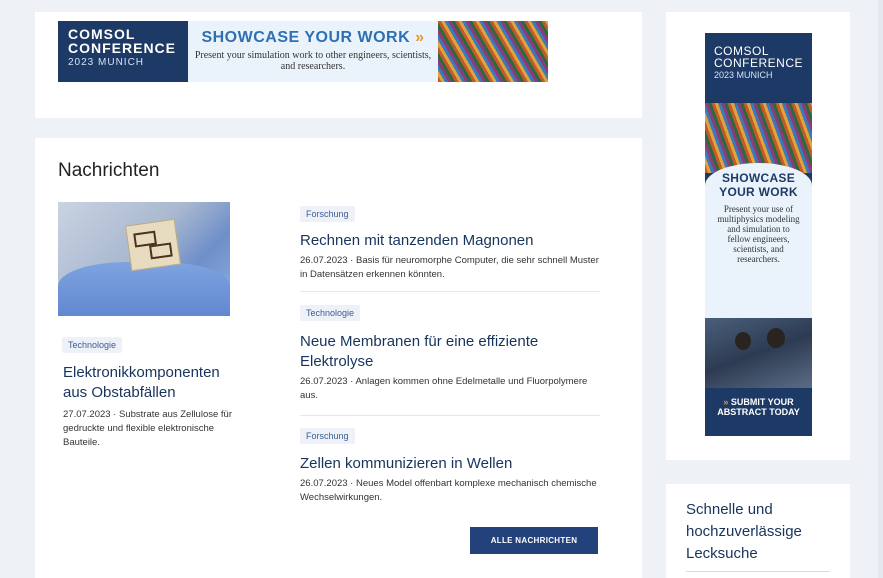 This screenshot has width=883, height=578. I want to click on side-headline-line-2: YOUR WORK, so click(758, 192).